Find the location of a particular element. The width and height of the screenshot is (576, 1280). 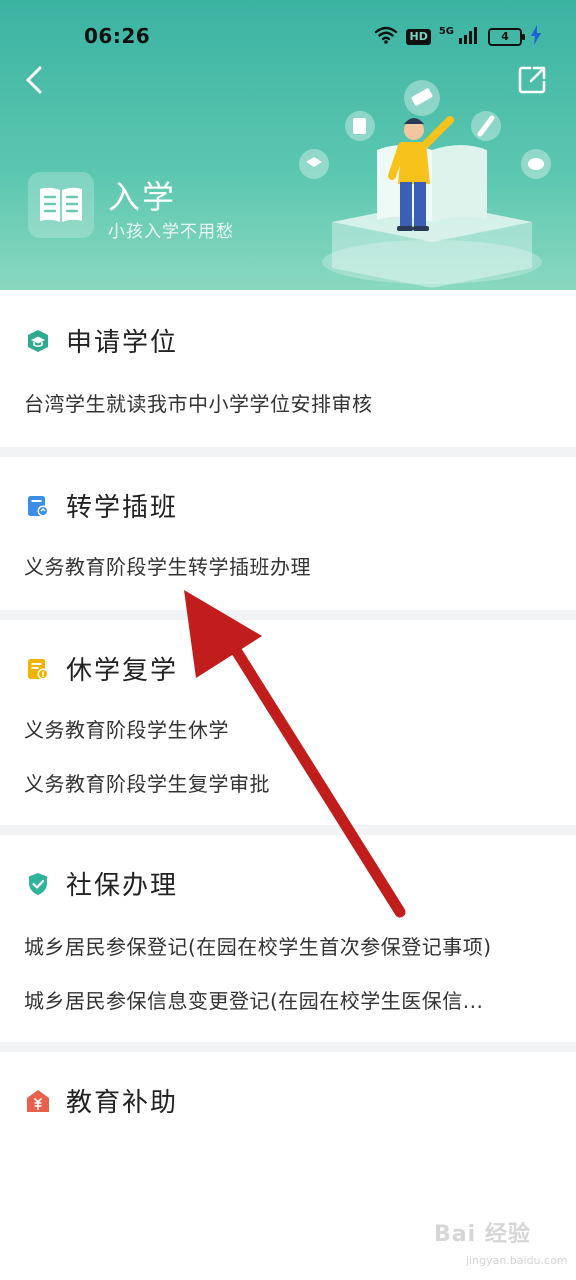

list-item: 义务教育阶段学生复学审批 is located at coordinates (147, 782).